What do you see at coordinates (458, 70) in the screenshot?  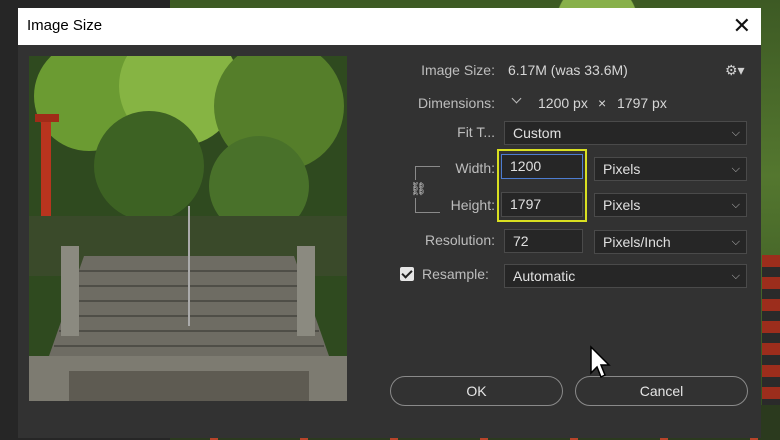 I see `image-size-label: Image Size:` at bounding box center [458, 70].